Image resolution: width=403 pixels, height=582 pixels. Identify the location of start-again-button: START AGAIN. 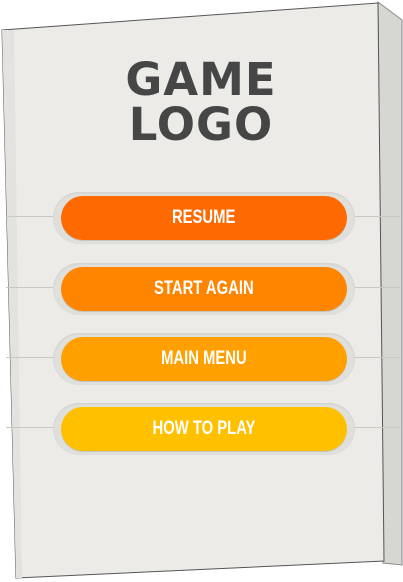
(204, 289).